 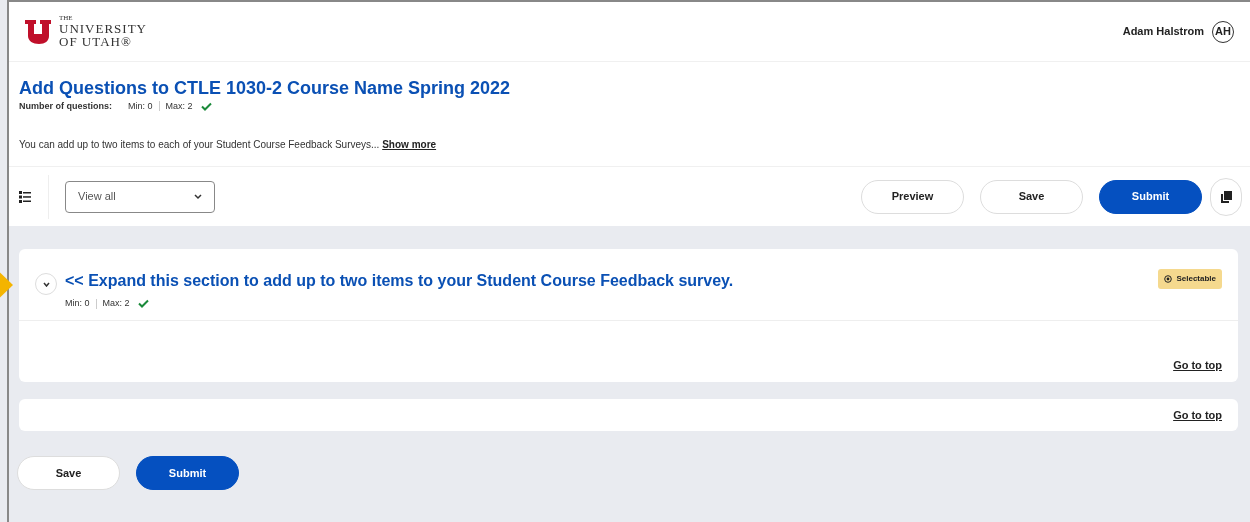 I want to click on copy-icon, so click(x=1226, y=196).